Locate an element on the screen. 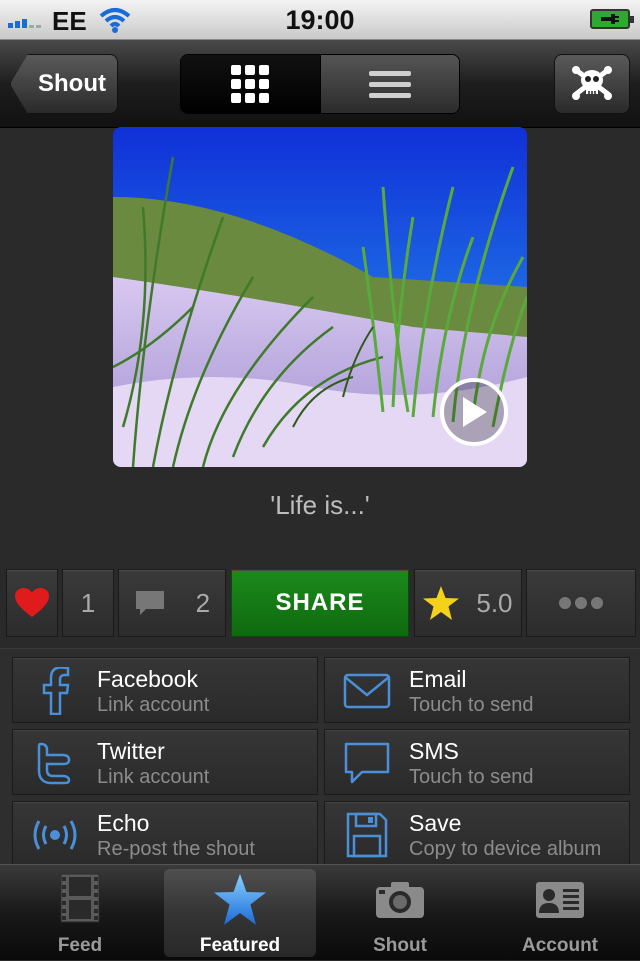 The image size is (640, 961). film-strip-icon is located at coordinates (80, 898).